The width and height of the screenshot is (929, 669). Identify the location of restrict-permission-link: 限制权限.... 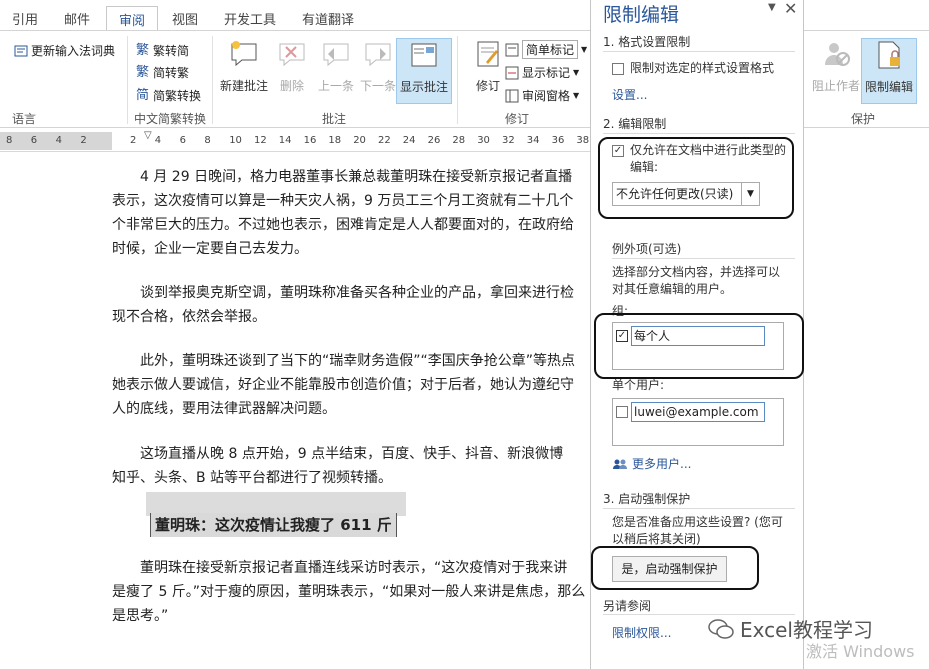
(641, 632).